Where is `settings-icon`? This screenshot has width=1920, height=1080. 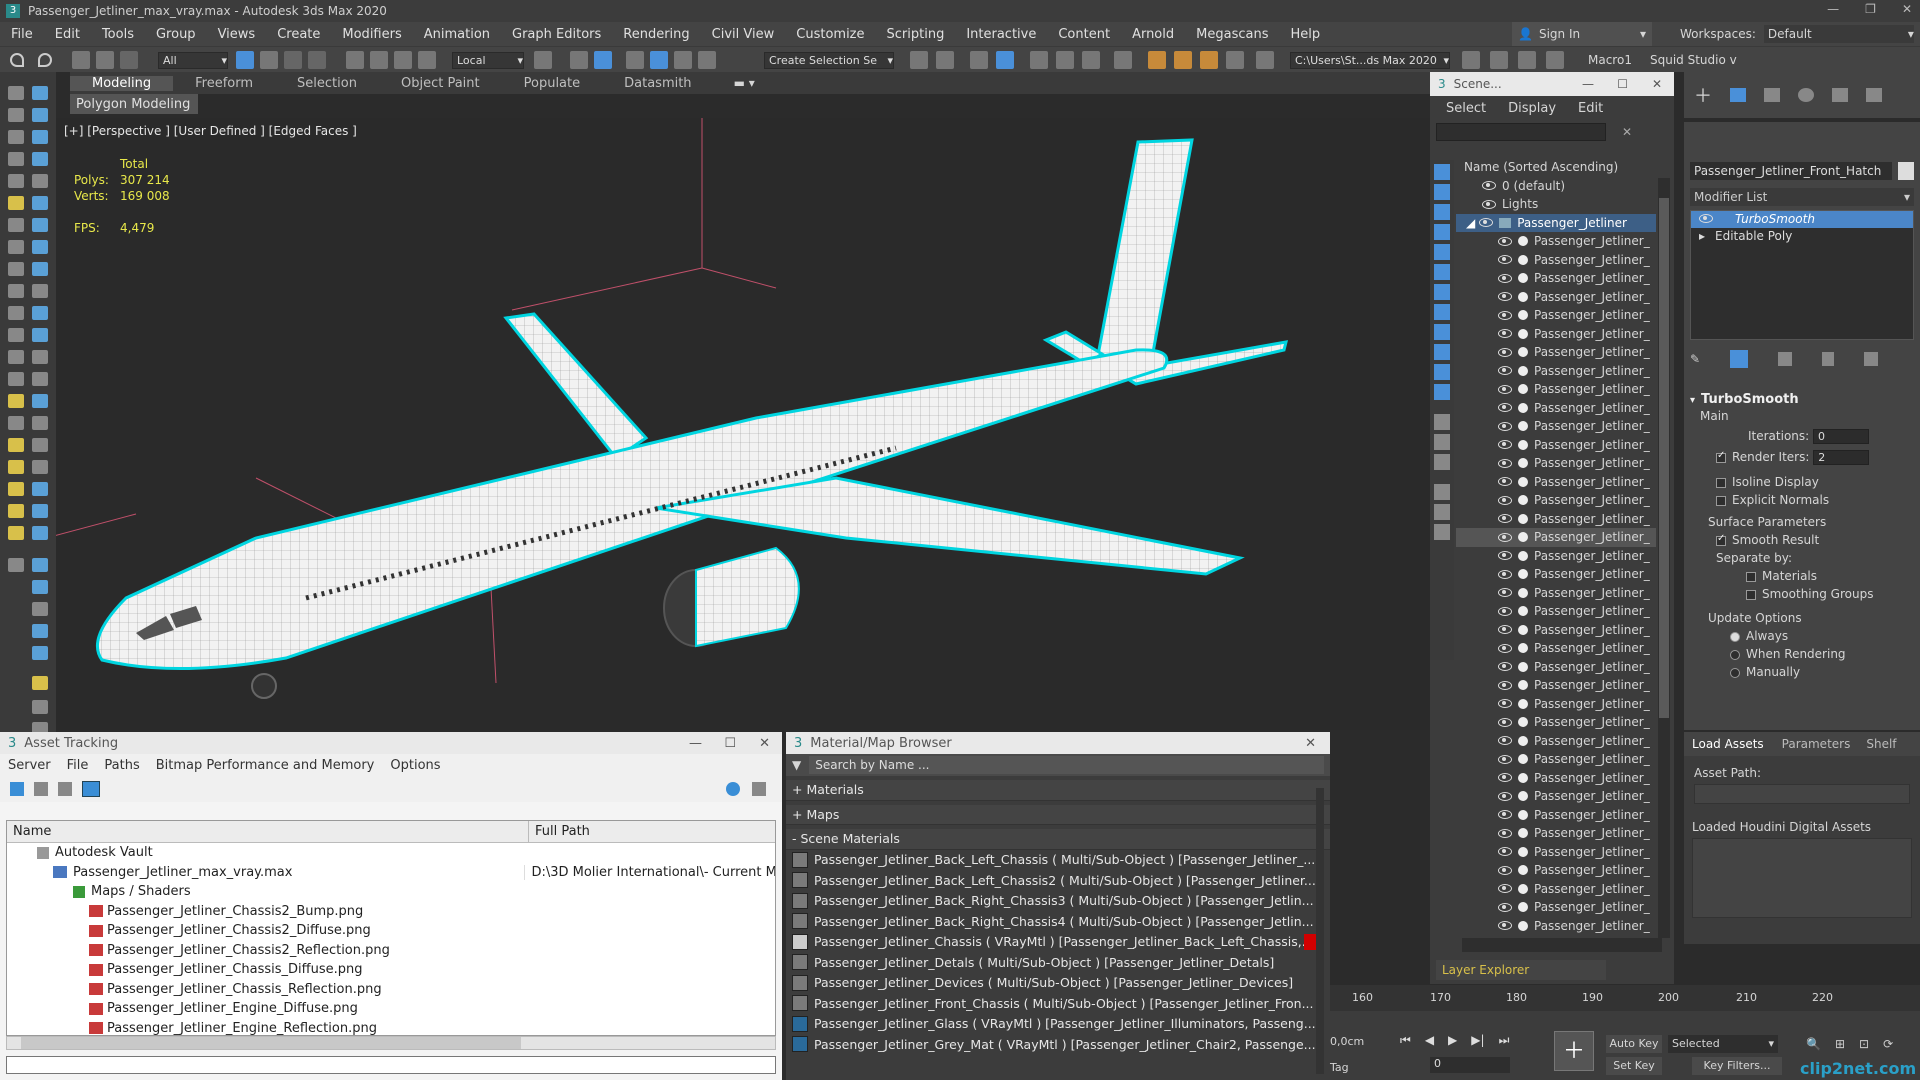
settings-icon is located at coordinates (759, 789).